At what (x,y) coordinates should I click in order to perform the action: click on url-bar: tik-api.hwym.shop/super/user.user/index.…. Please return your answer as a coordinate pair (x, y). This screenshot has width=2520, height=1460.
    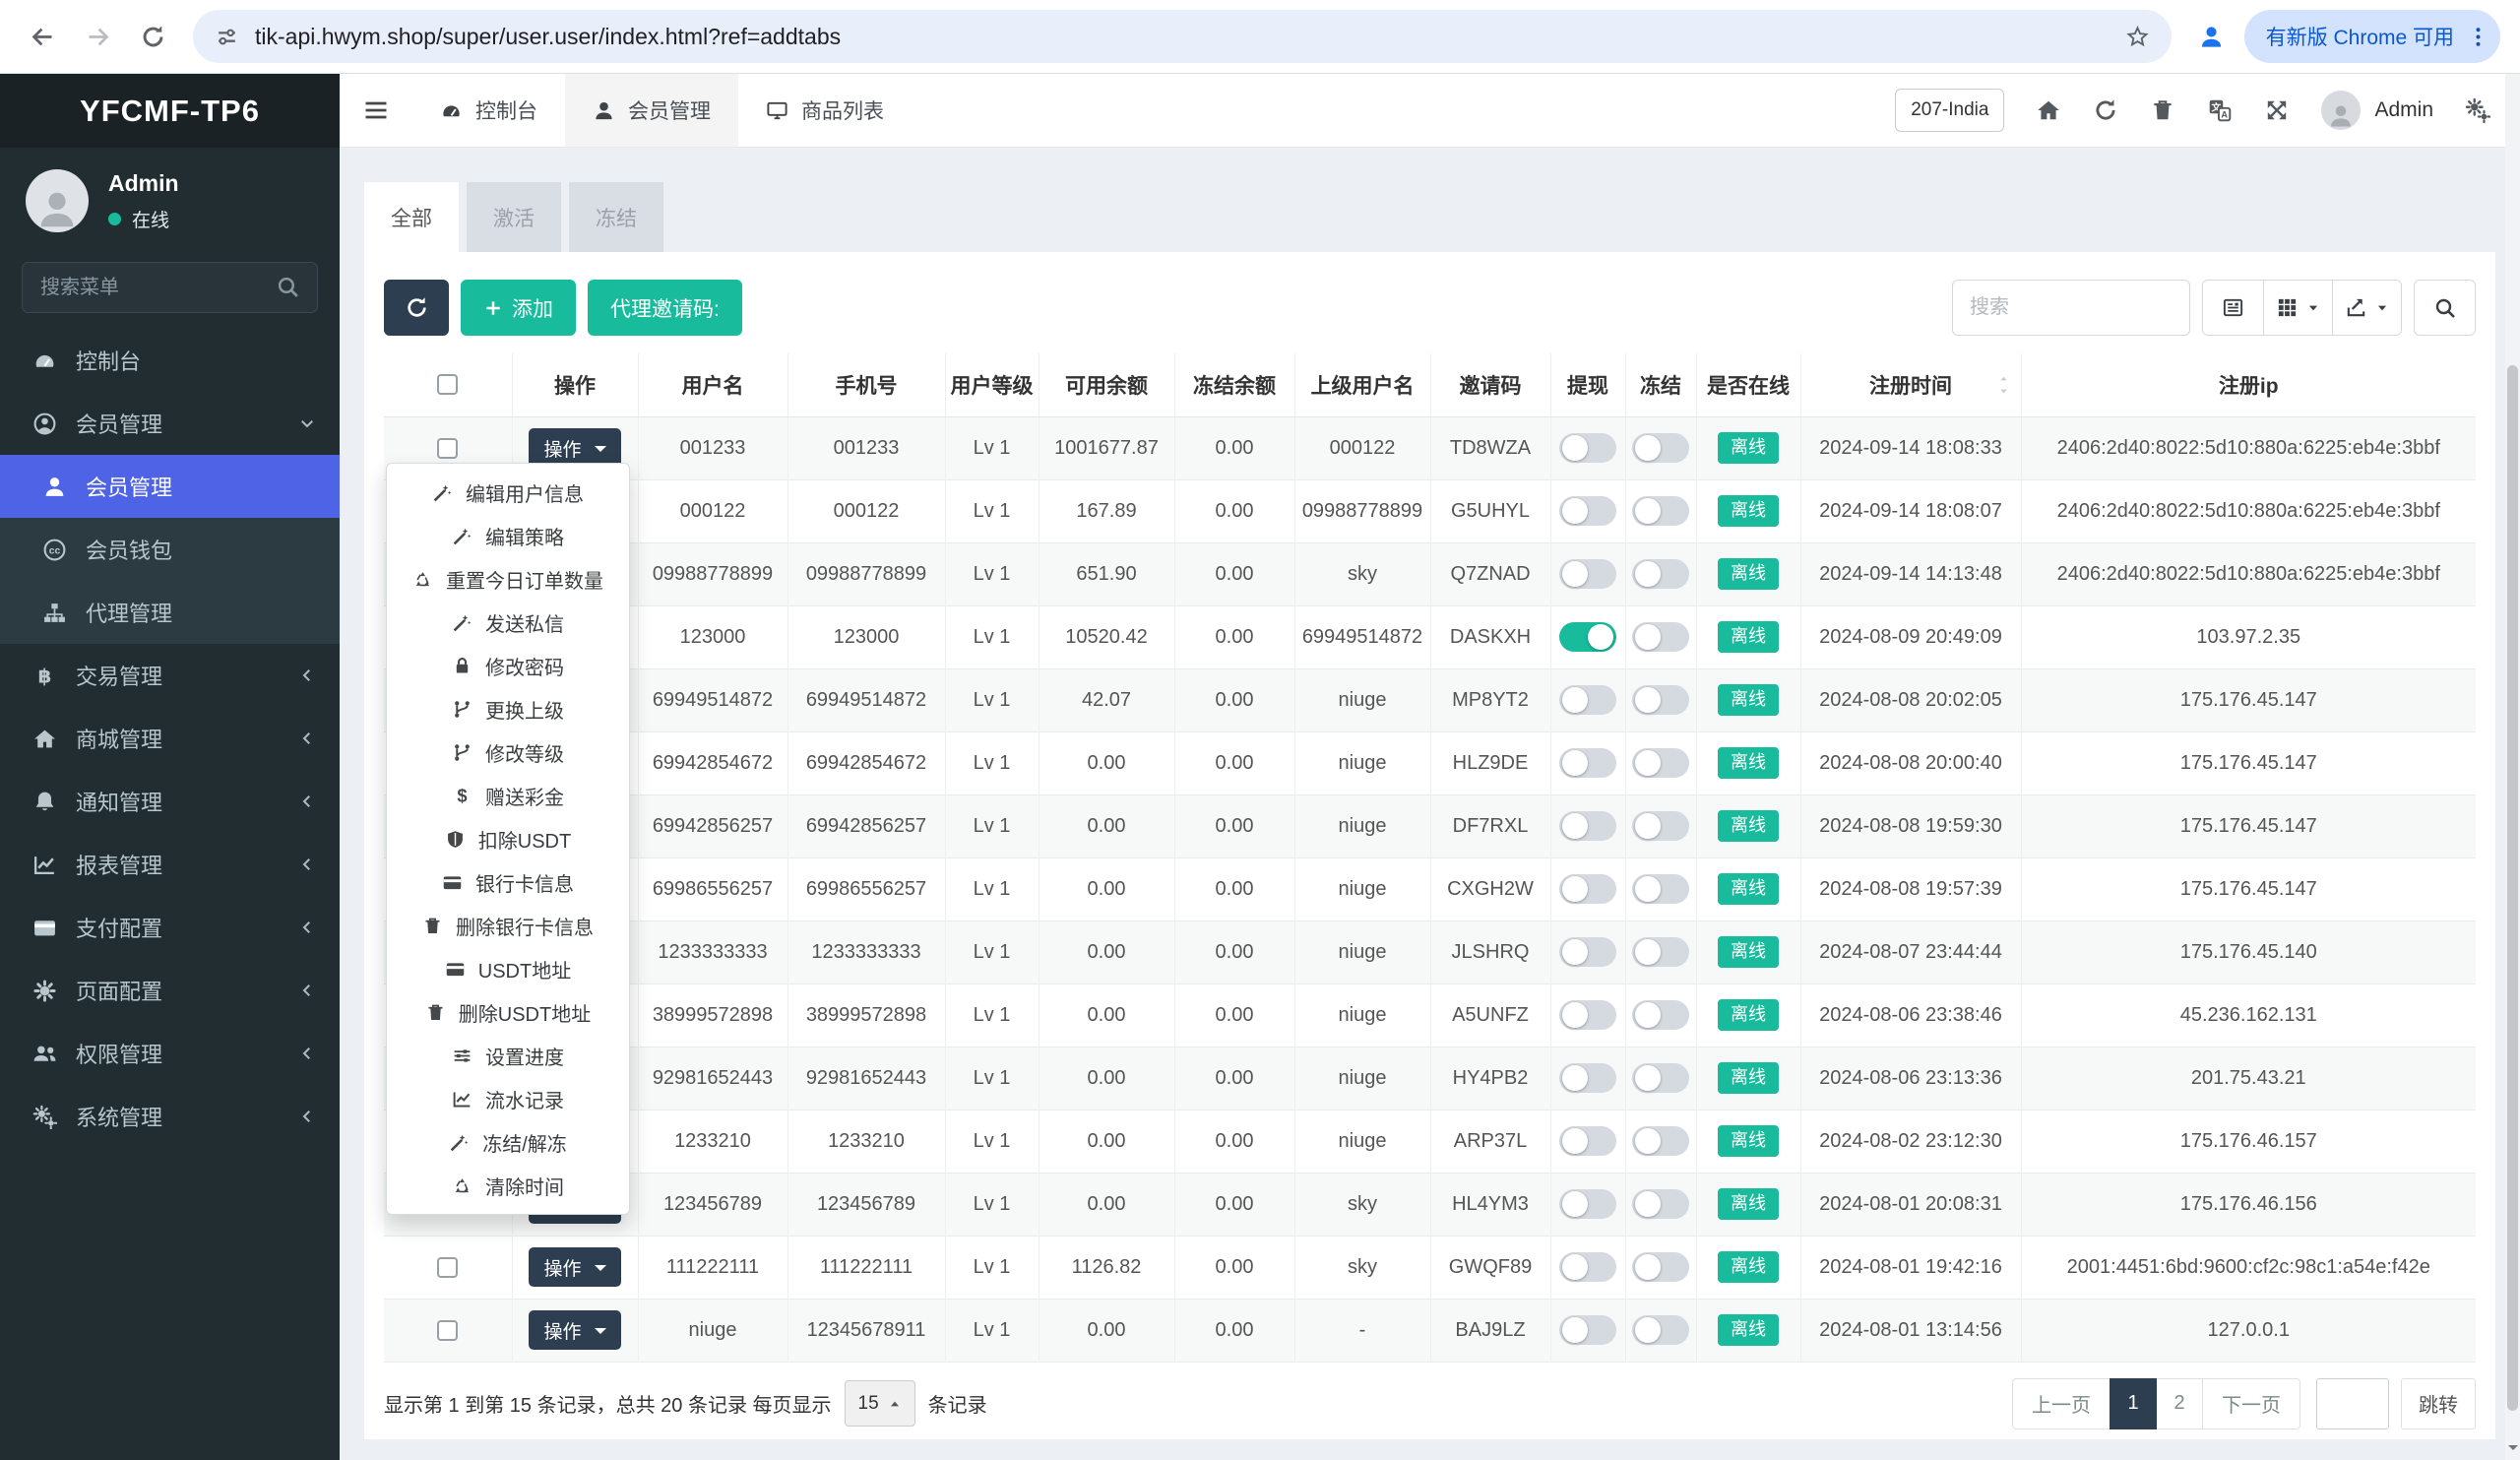
    Looking at the image, I should click on (1182, 36).